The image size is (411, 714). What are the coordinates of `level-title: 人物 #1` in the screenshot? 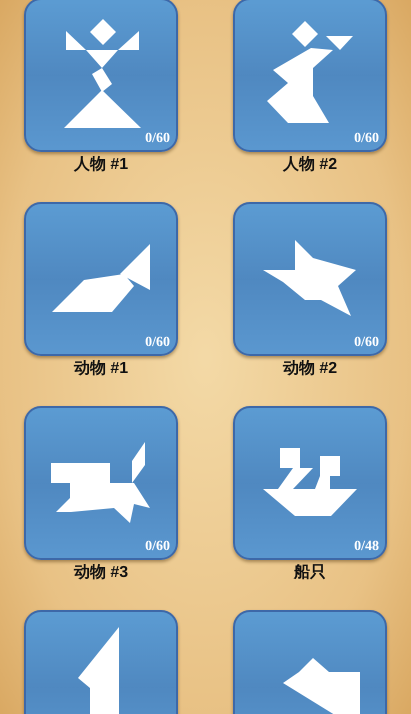 It's located at (101, 165).